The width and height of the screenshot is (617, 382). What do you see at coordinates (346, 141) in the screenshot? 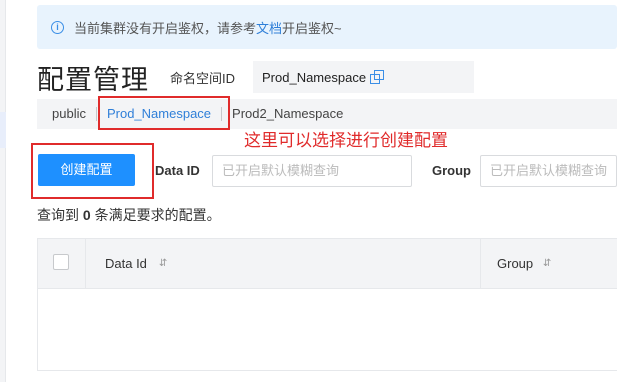
I see `annotation-text: 这里可以选择进行创建配置` at bounding box center [346, 141].